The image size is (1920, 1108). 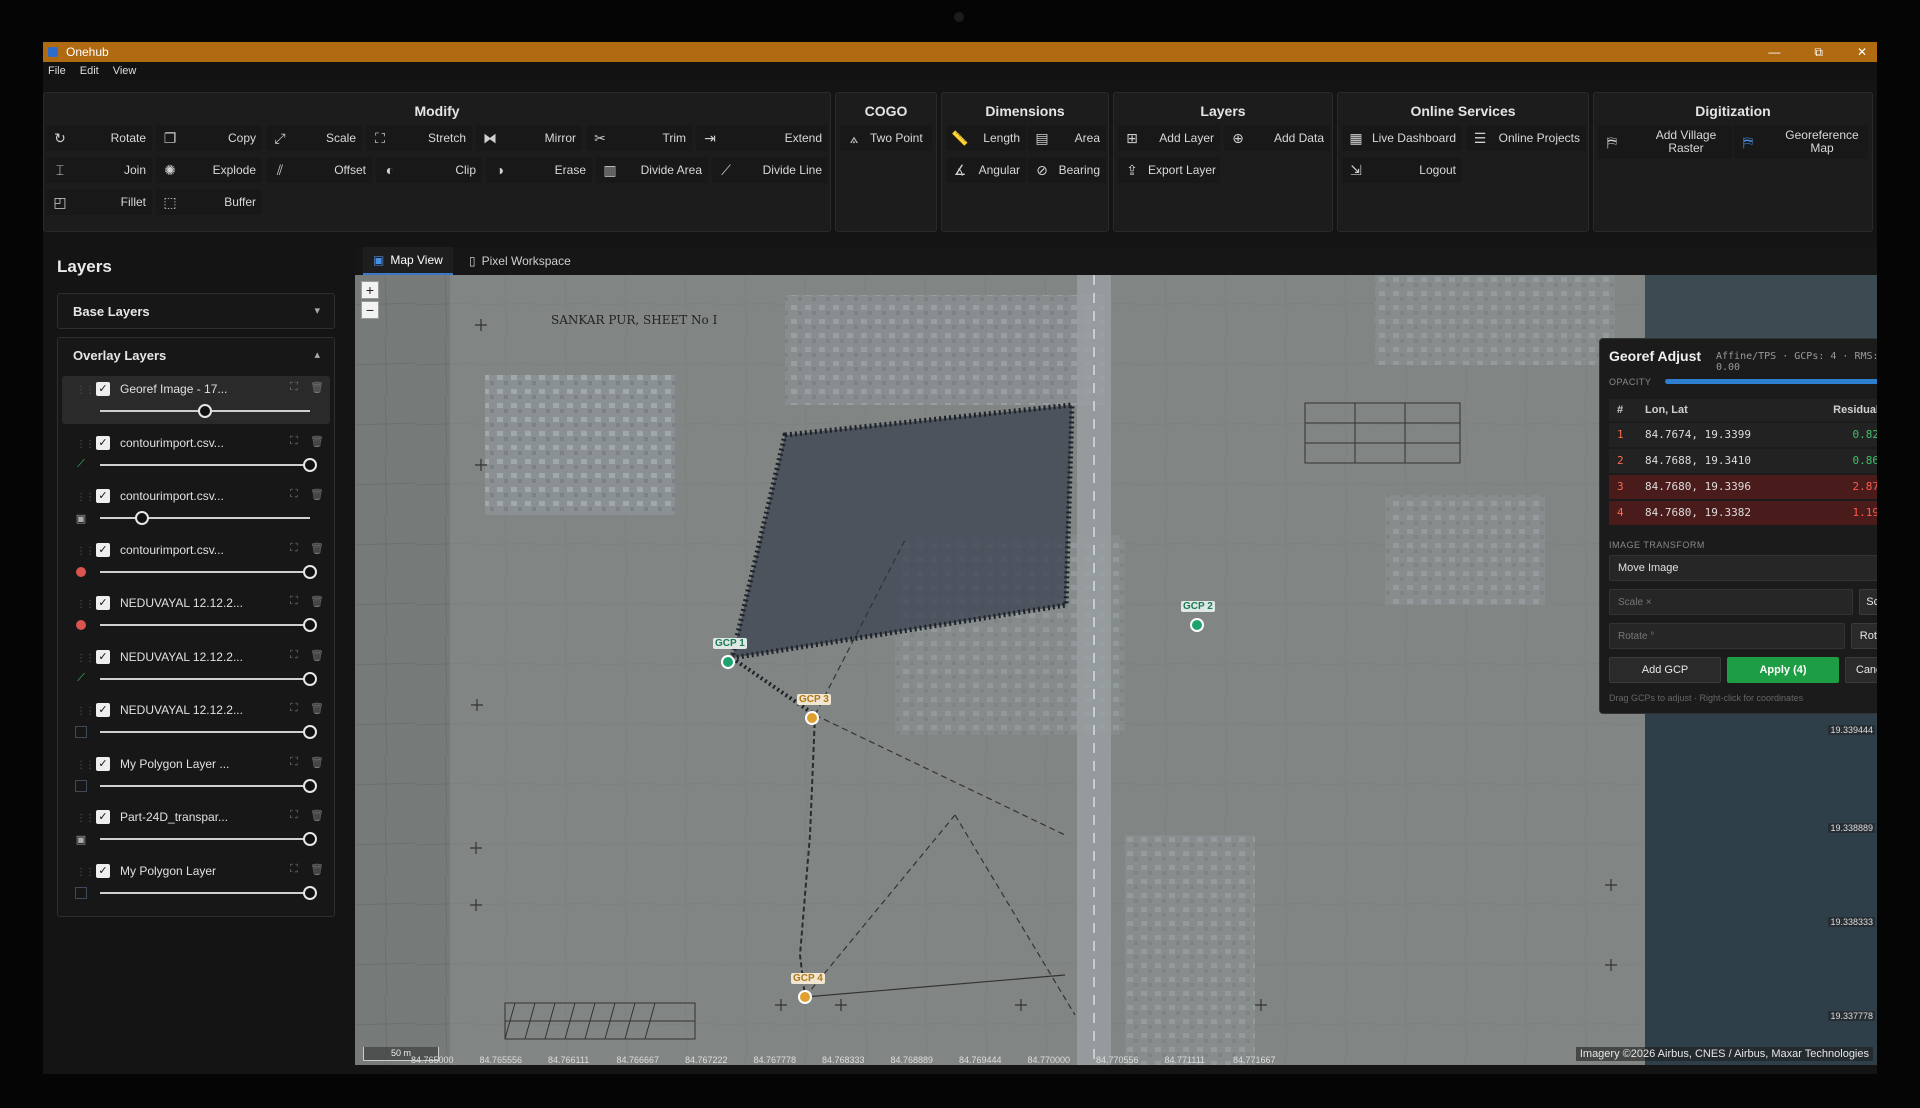 I want to click on zoom-out-button: −, so click(x=370, y=310).